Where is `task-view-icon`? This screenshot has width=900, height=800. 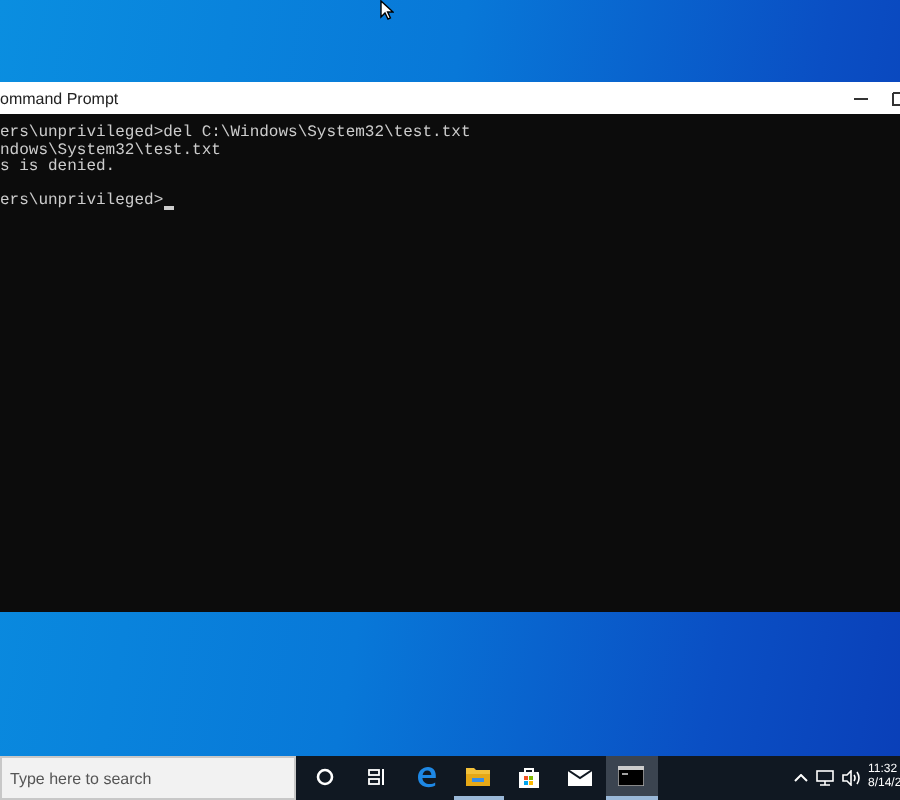 task-view-icon is located at coordinates (376, 776).